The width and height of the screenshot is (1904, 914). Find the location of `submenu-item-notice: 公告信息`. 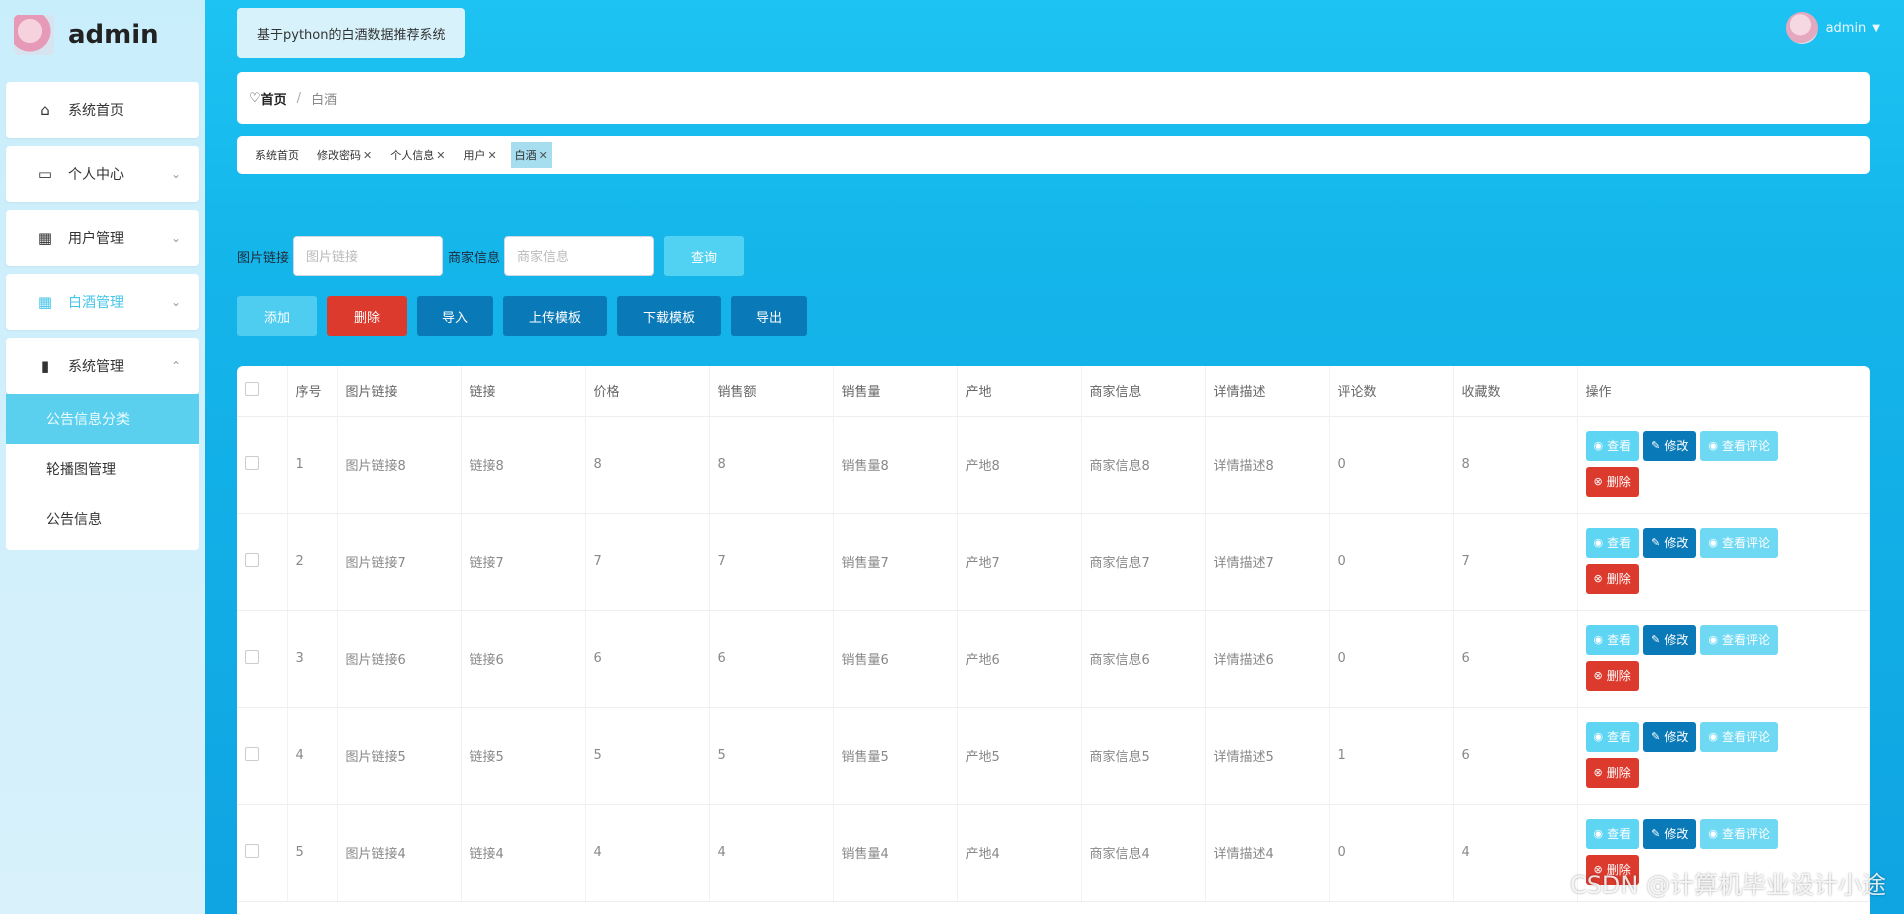

submenu-item-notice: 公告信息 is located at coordinates (102, 519).